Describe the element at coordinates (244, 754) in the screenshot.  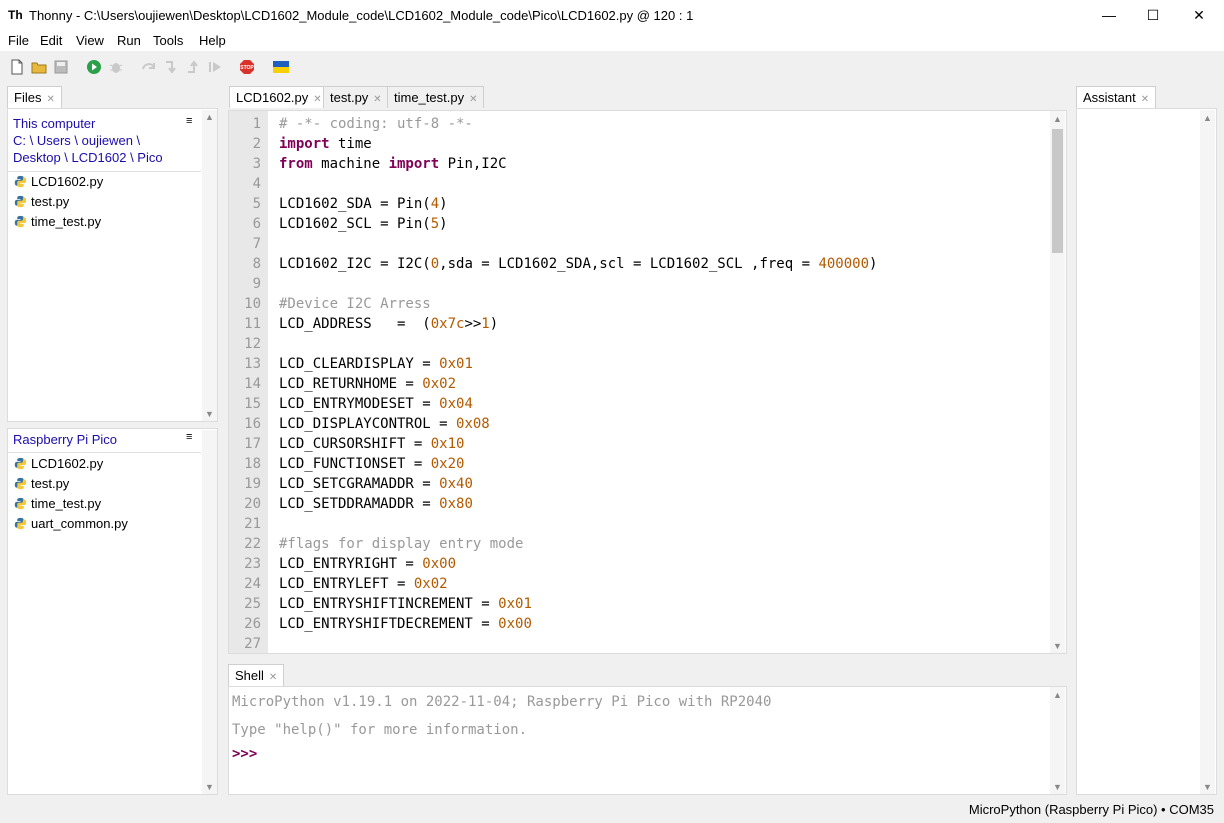
I see `shell-prompt: >>>` at that location.